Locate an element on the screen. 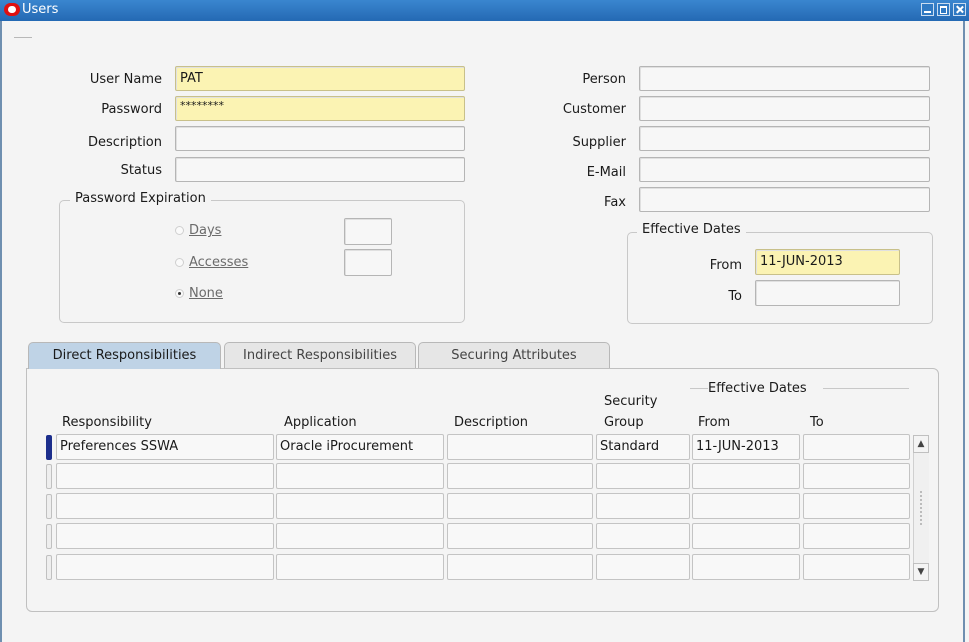 Image resolution: width=969 pixels, height=642 pixels. effective-dates-rule-left is located at coordinates (699, 388).